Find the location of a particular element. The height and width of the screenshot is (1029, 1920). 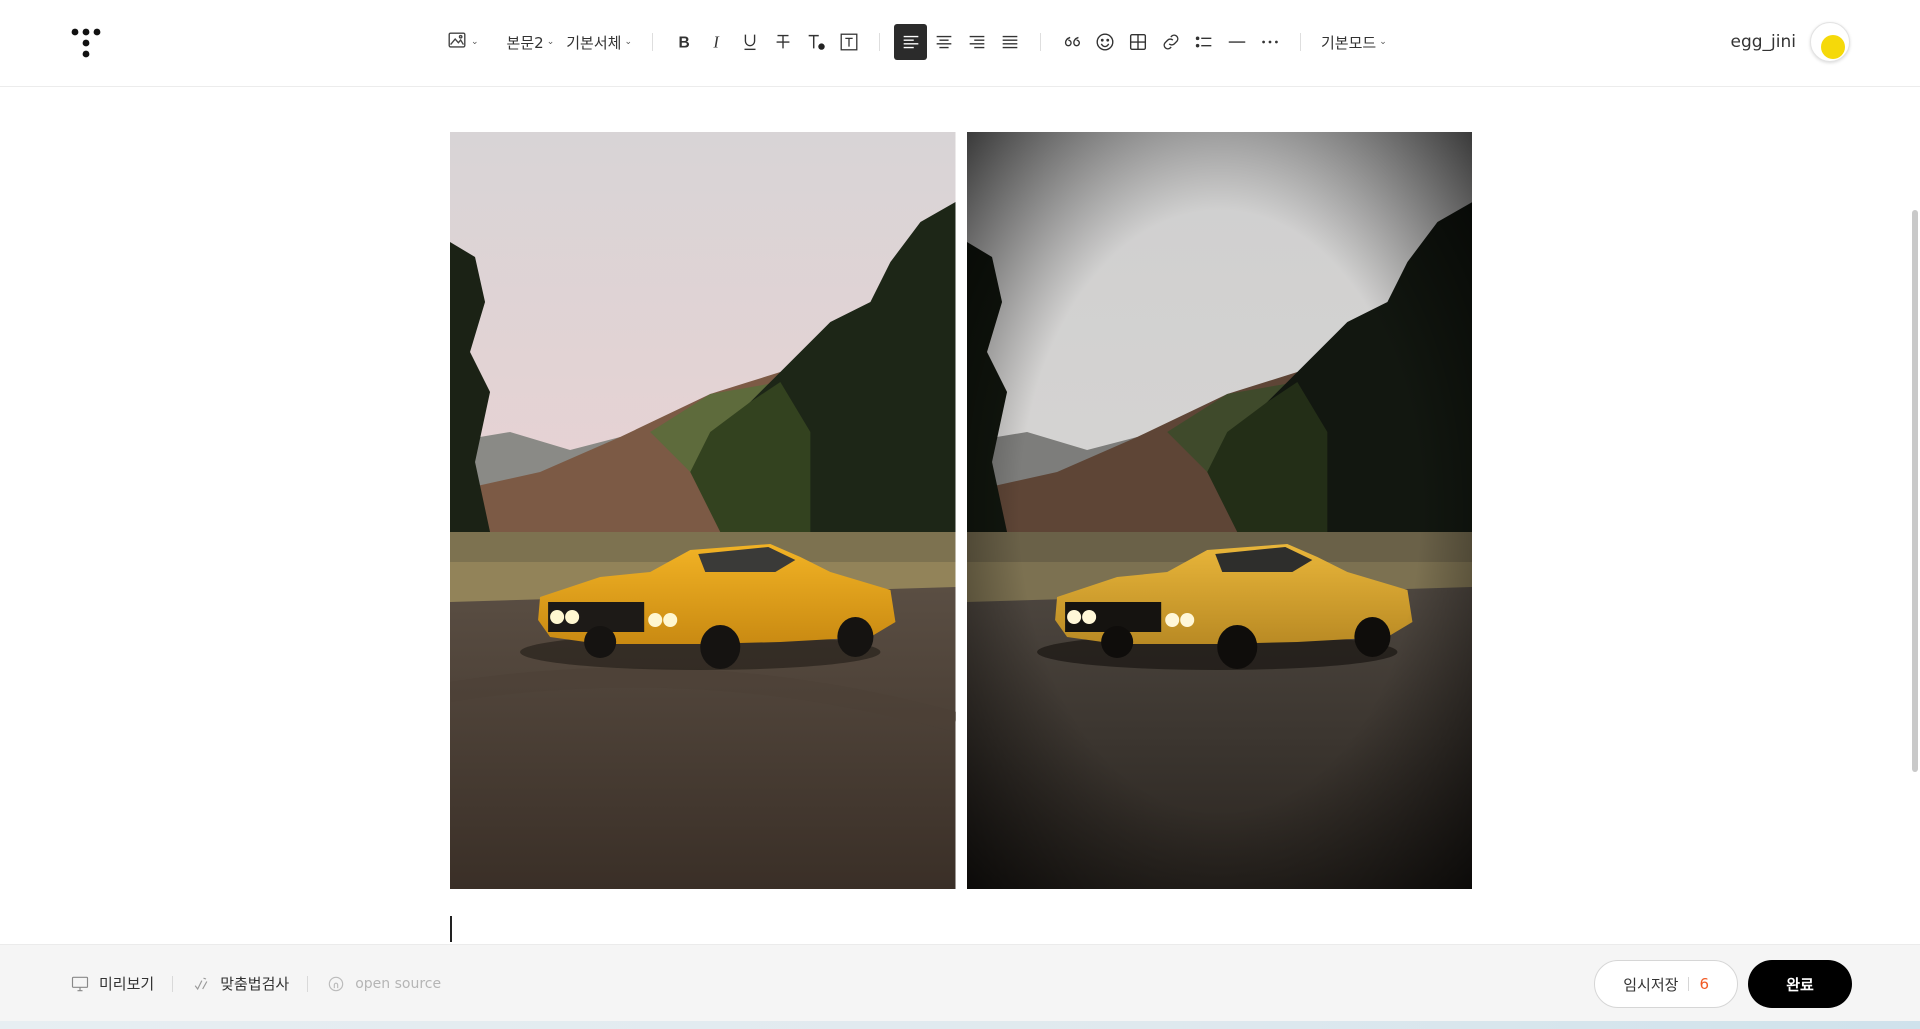

strikethrough-button is located at coordinates (782, 42).